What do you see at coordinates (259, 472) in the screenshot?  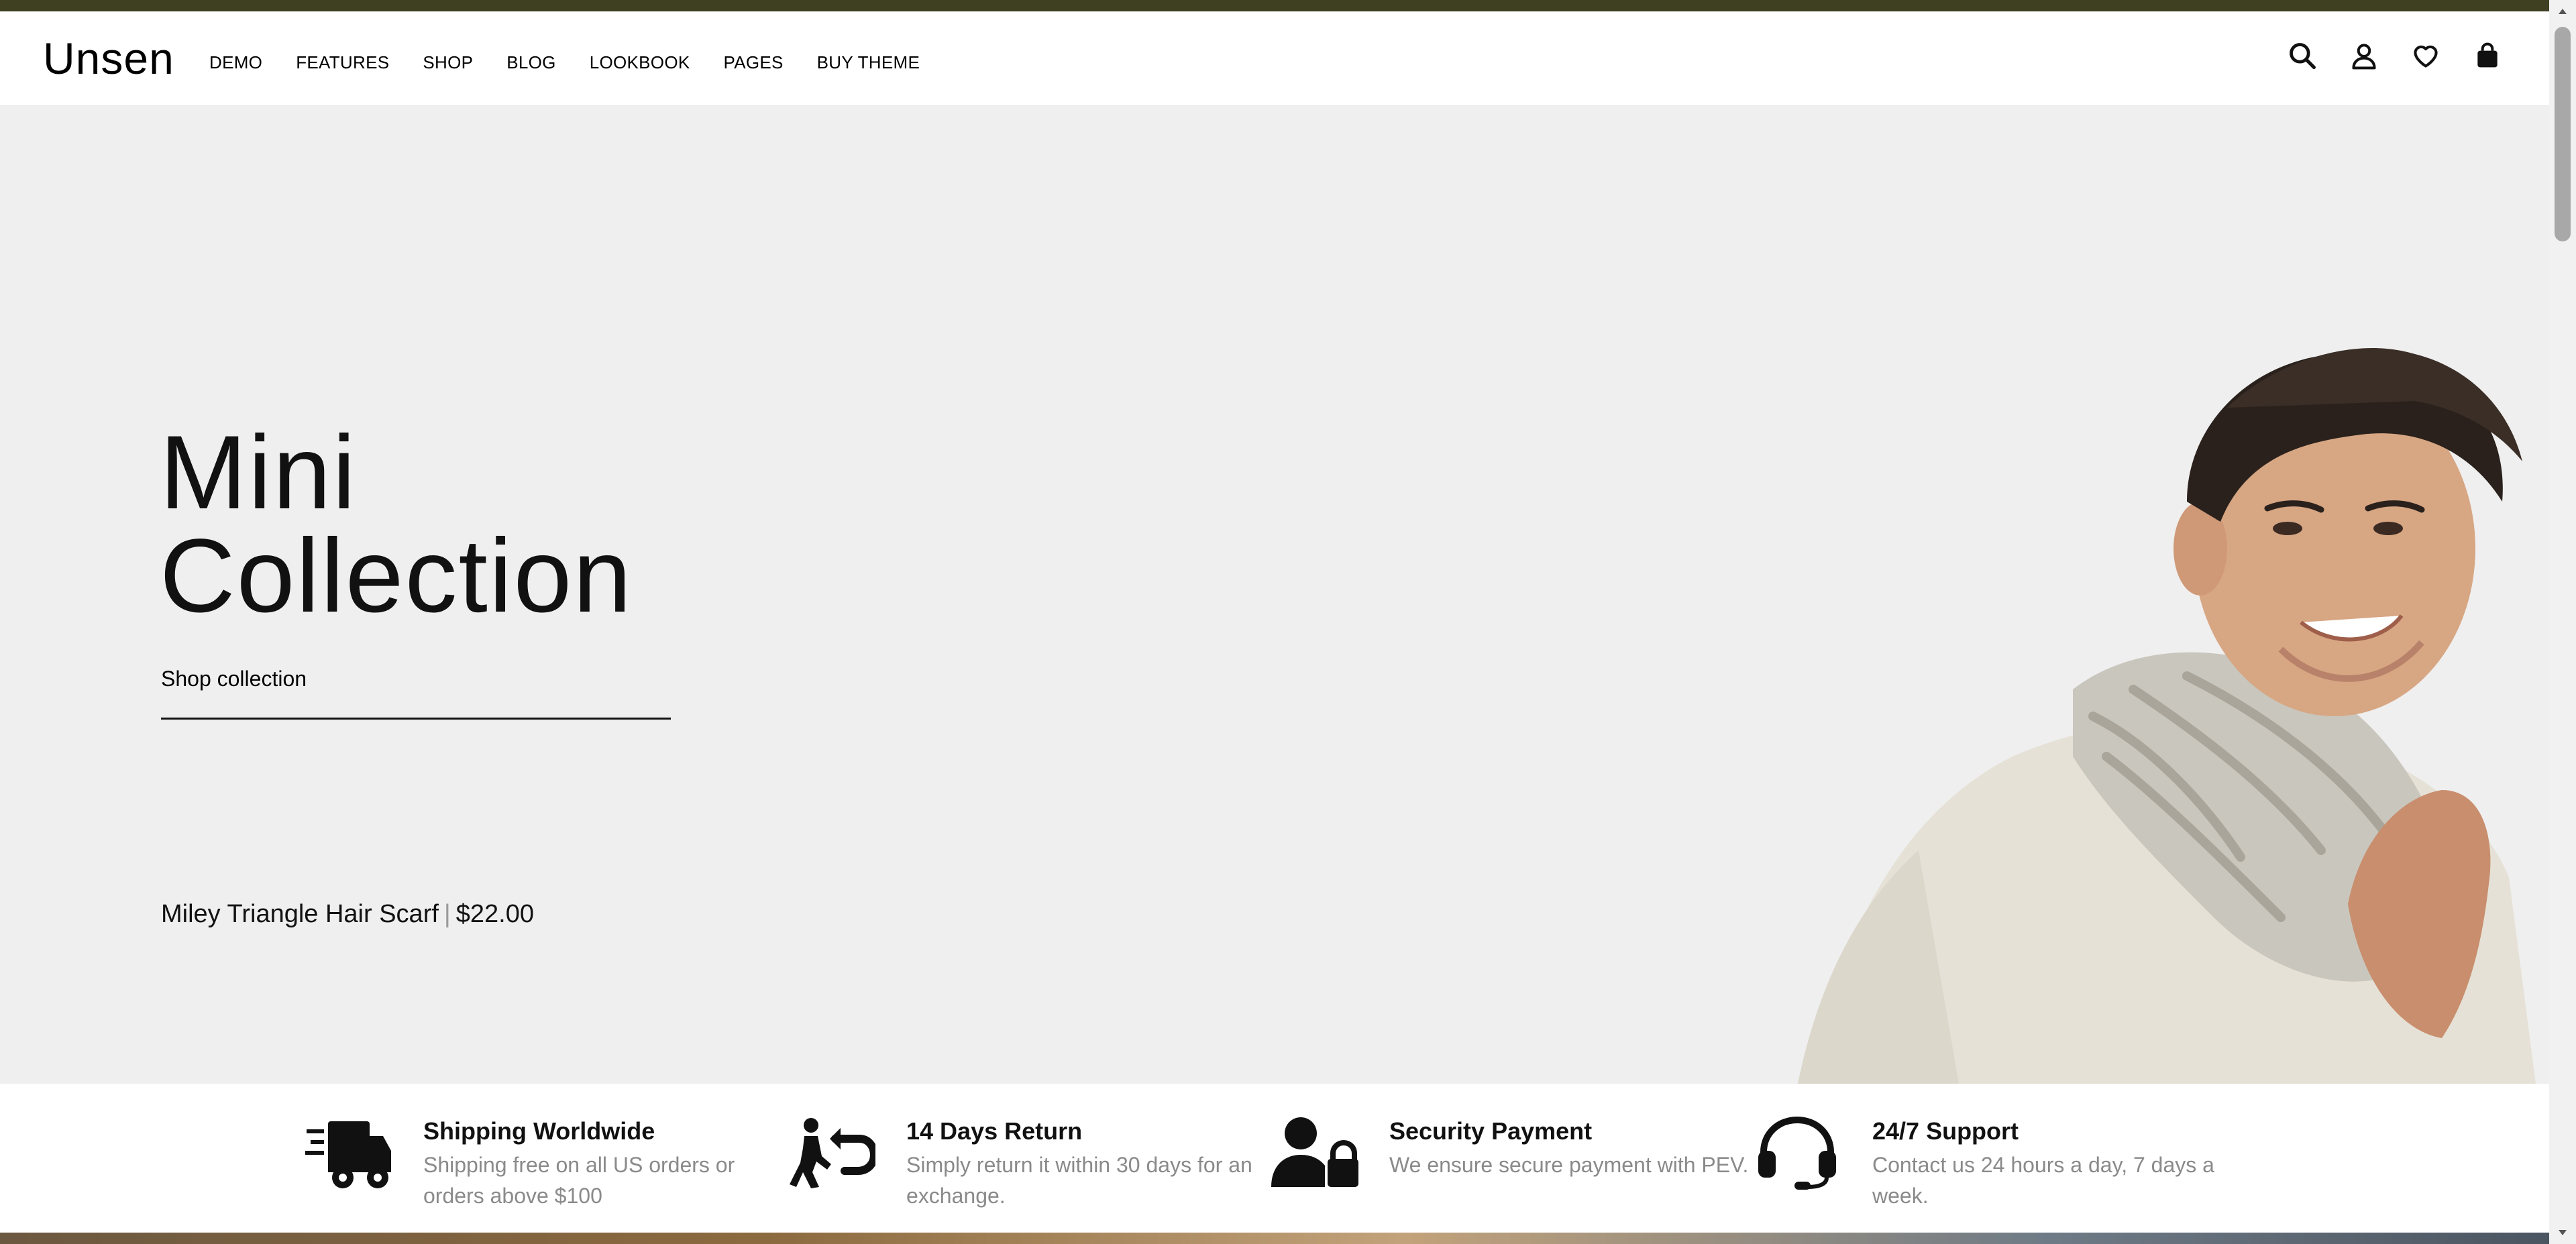 I see `hero-title-line-1: Mini` at bounding box center [259, 472].